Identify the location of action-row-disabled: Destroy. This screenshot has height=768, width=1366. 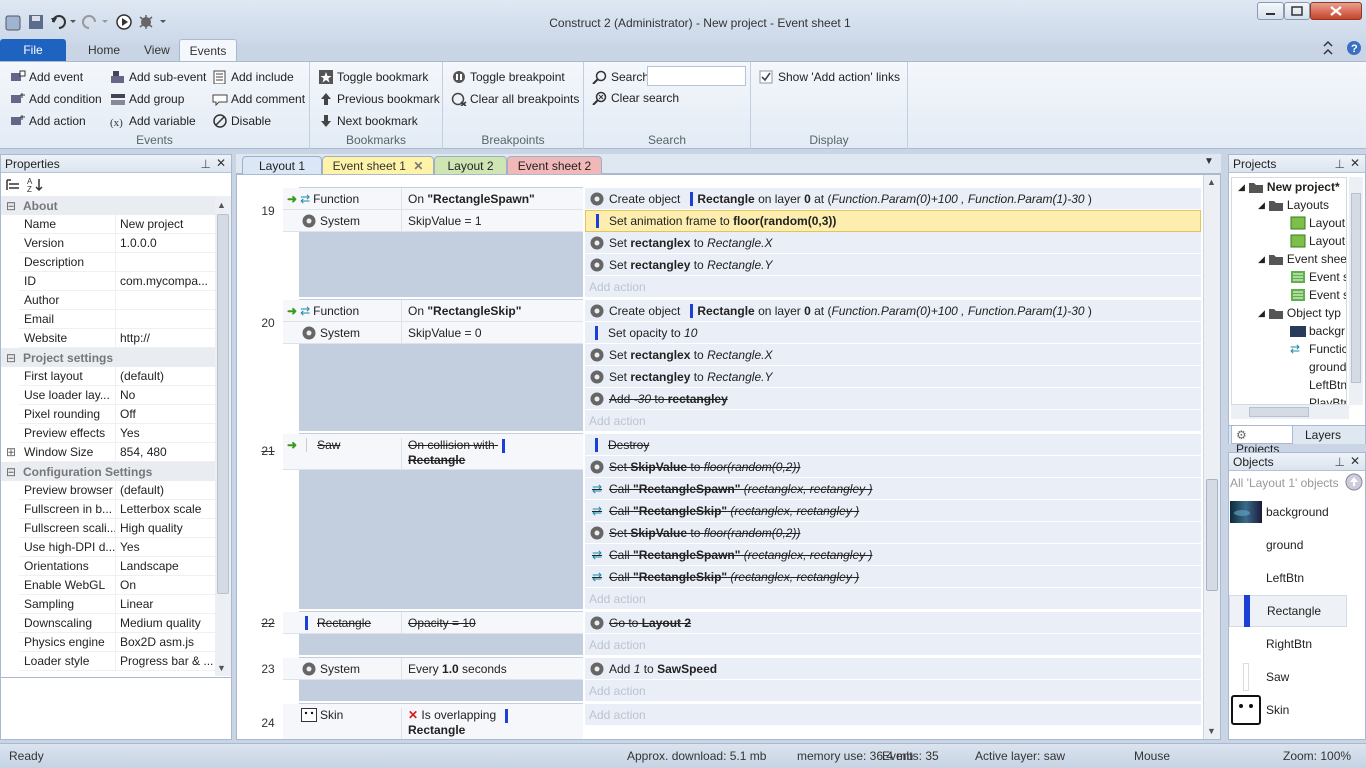
(893, 445).